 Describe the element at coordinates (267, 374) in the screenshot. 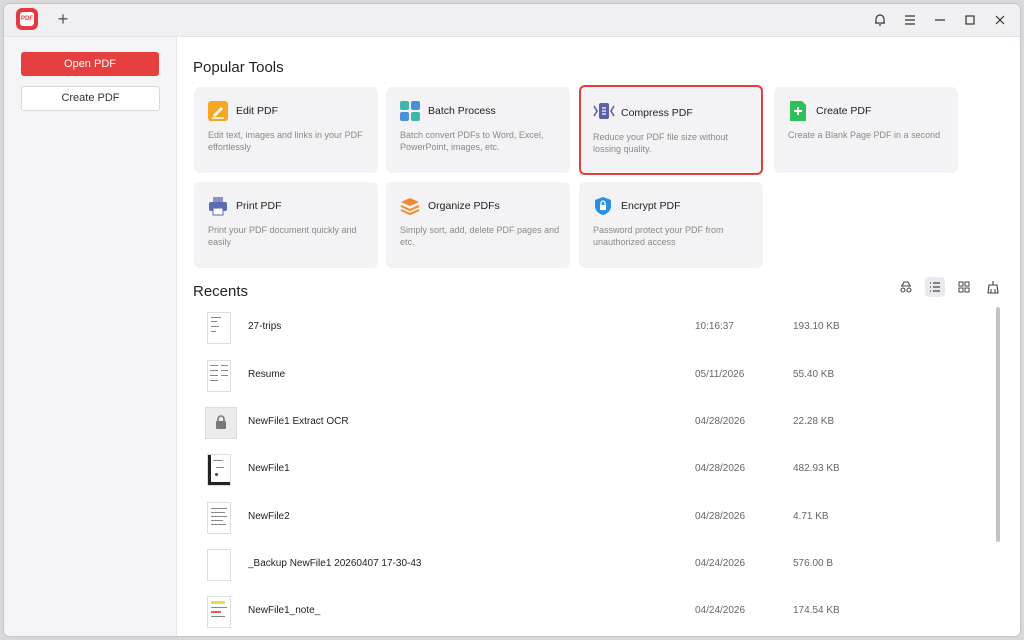

I see `file-name: Resume` at that location.